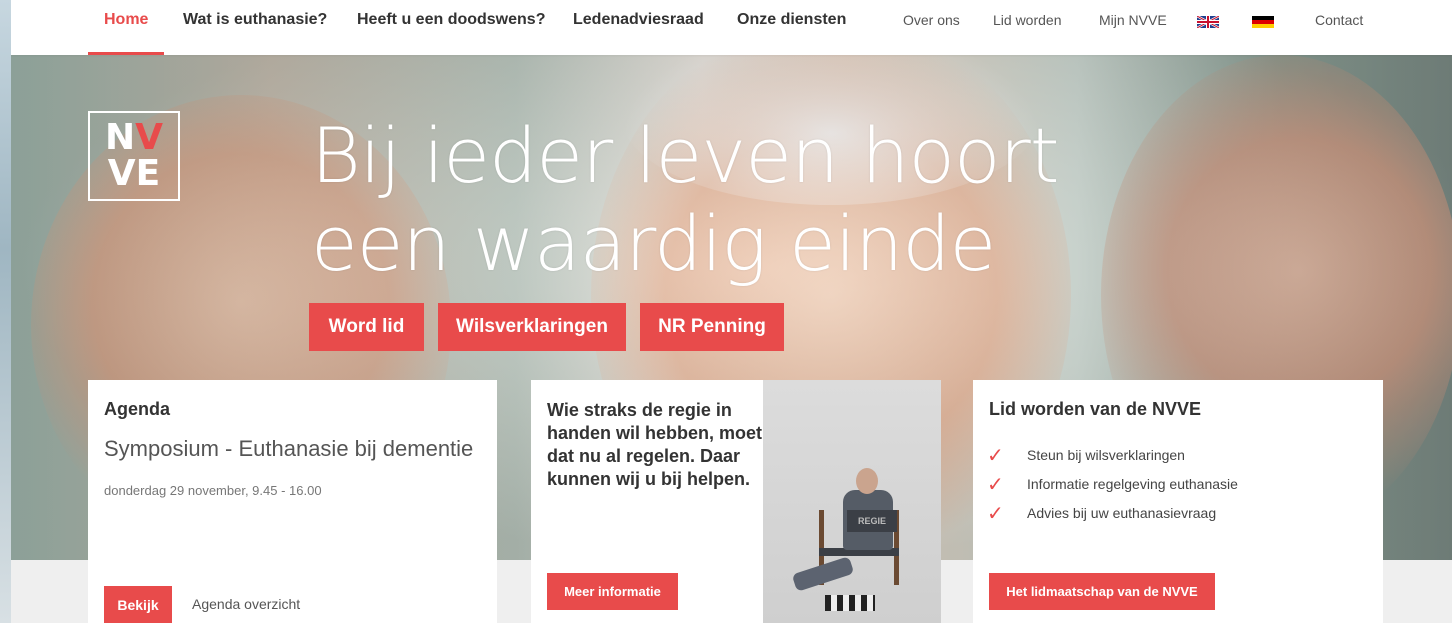 The height and width of the screenshot is (623, 1452). I want to click on membership-heading: Lid worden van de NVVE, so click(1095, 409).